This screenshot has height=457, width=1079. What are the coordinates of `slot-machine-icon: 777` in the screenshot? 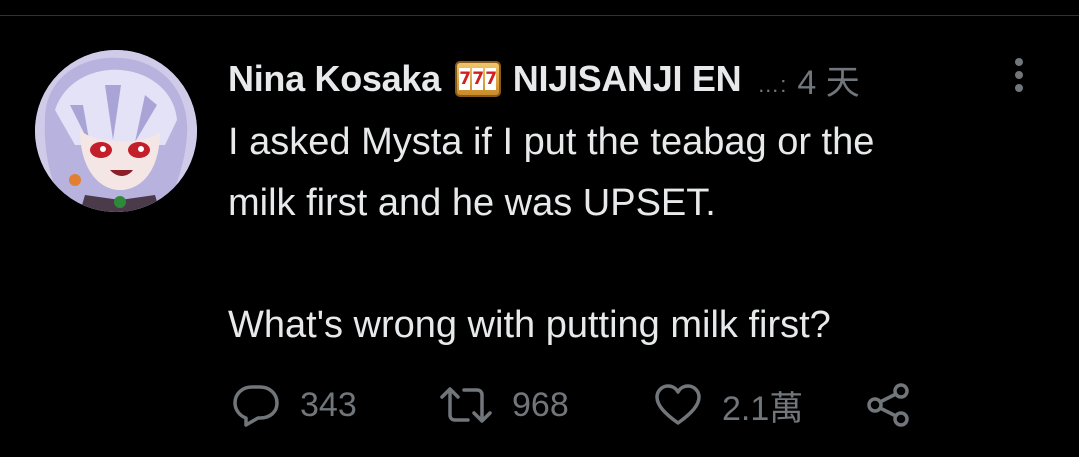 It's located at (477, 79).